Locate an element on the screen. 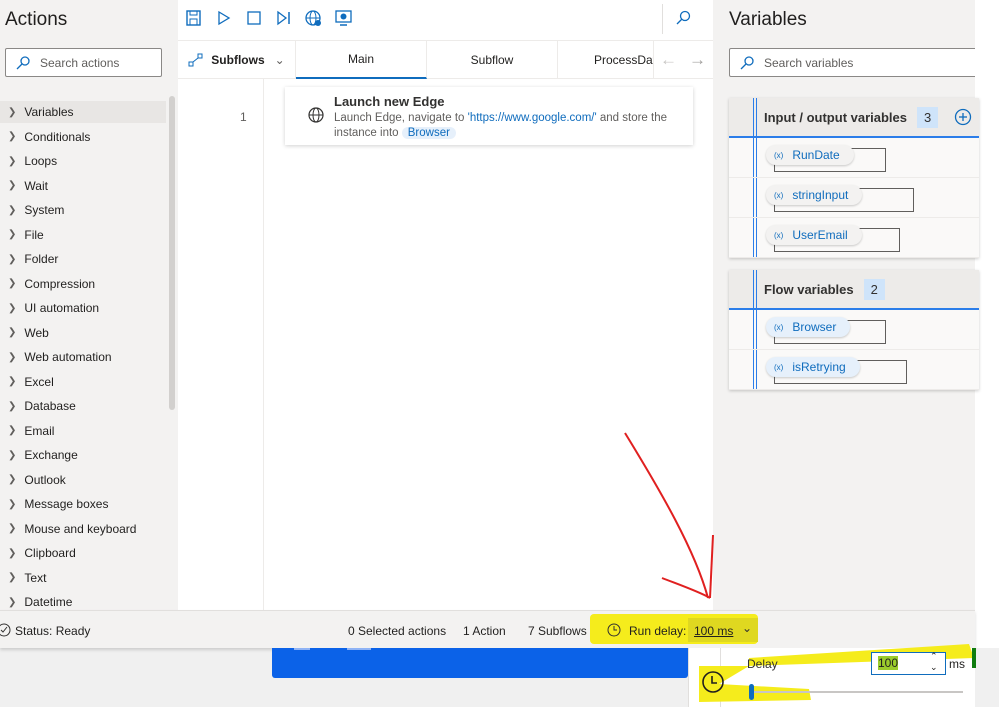 The image size is (999, 707). arrow-left-icon: ← is located at coordinates (668, 60).